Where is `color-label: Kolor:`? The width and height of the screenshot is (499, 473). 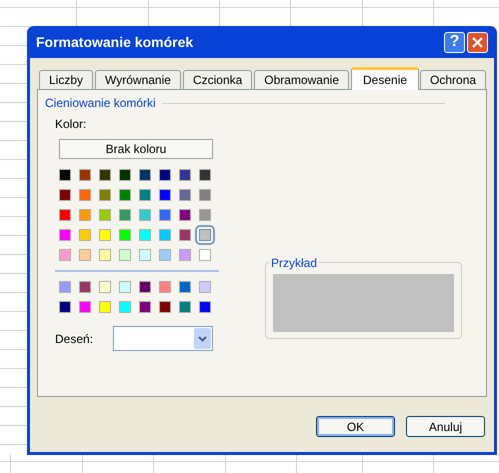 color-label: Kolor: is located at coordinates (71, 124).